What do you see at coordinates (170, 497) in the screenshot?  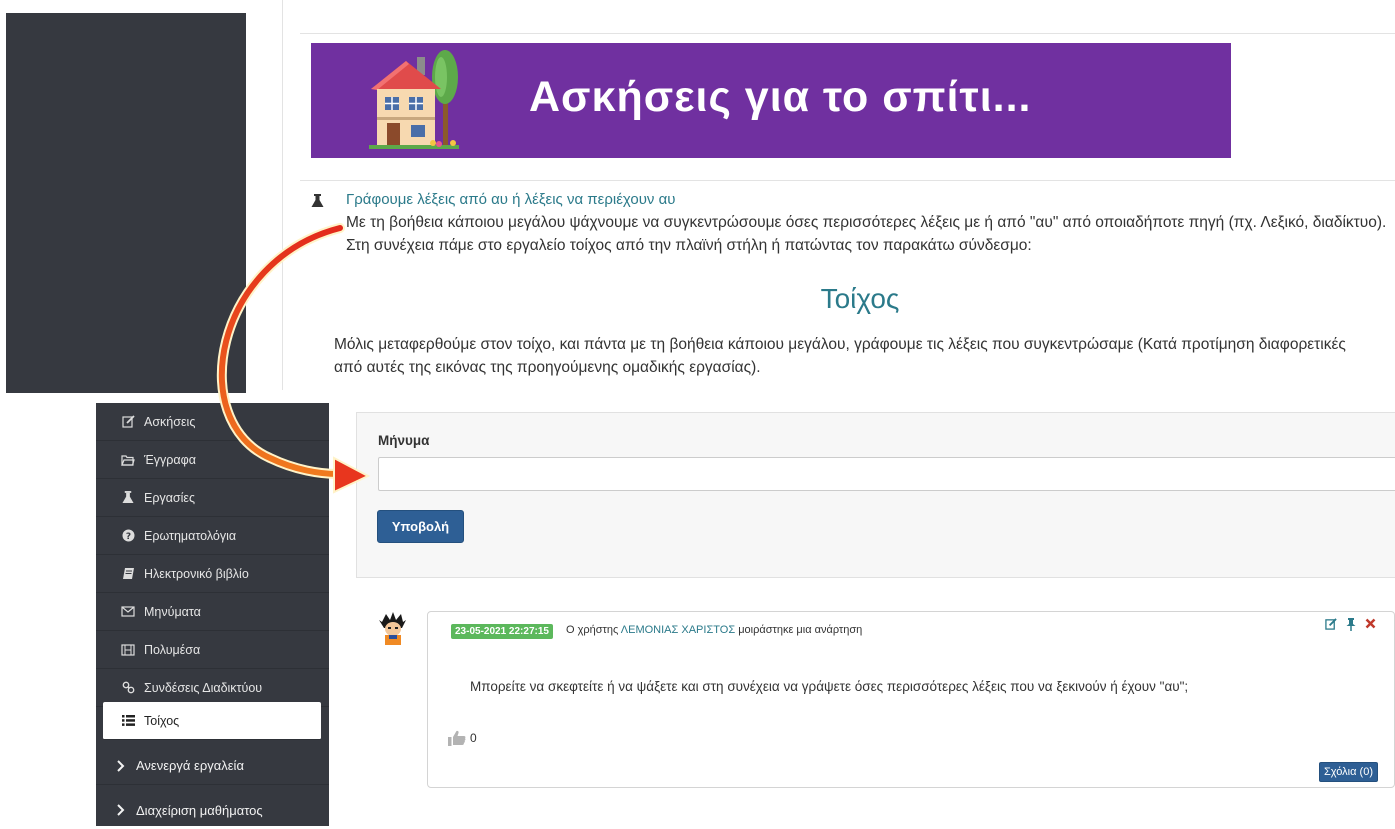 I see `sidebar-item-label: Εργασίες` at bounding box center [170, 497].